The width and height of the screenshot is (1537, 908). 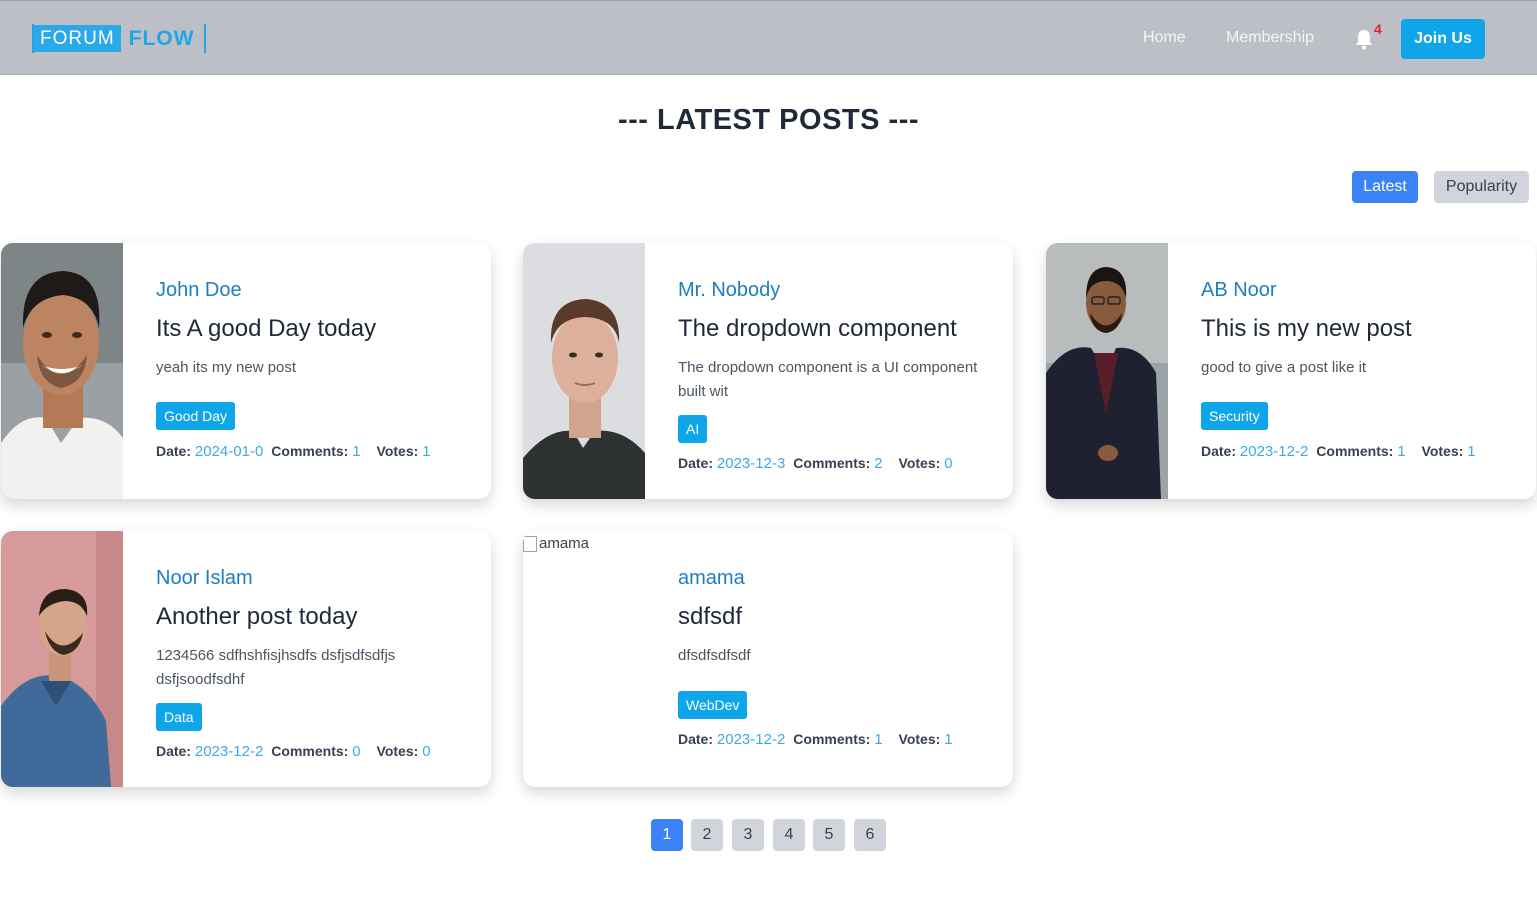 What do you see at coordinates (878, 463) in the screenshot?
I see `post-comments: 2` at bounding box center [878, 463].